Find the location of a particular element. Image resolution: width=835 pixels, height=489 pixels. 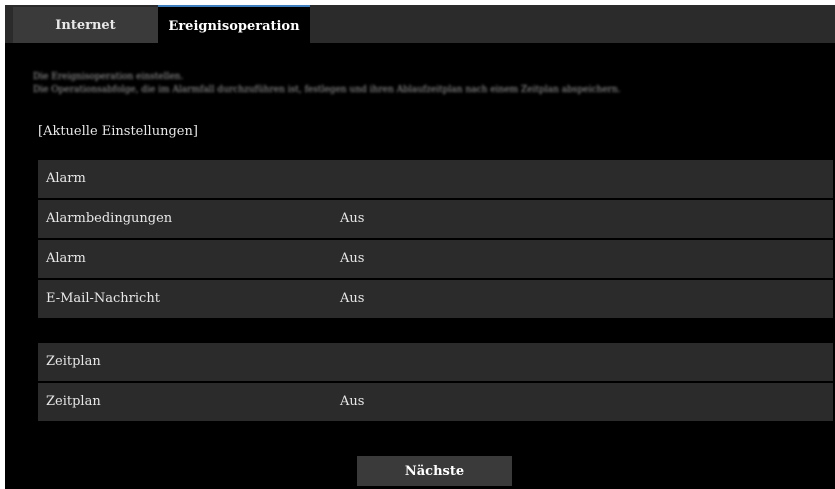

row-label-alarm-conditions: Alarmbedingungen is located at coordinates (179, 219).